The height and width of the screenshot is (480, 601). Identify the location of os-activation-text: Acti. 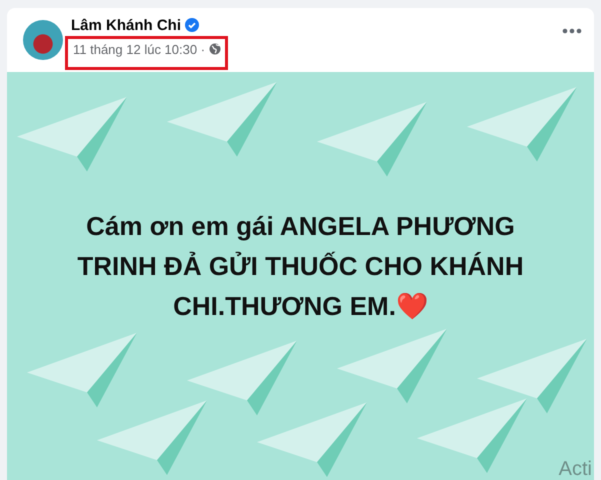
(575, 469).